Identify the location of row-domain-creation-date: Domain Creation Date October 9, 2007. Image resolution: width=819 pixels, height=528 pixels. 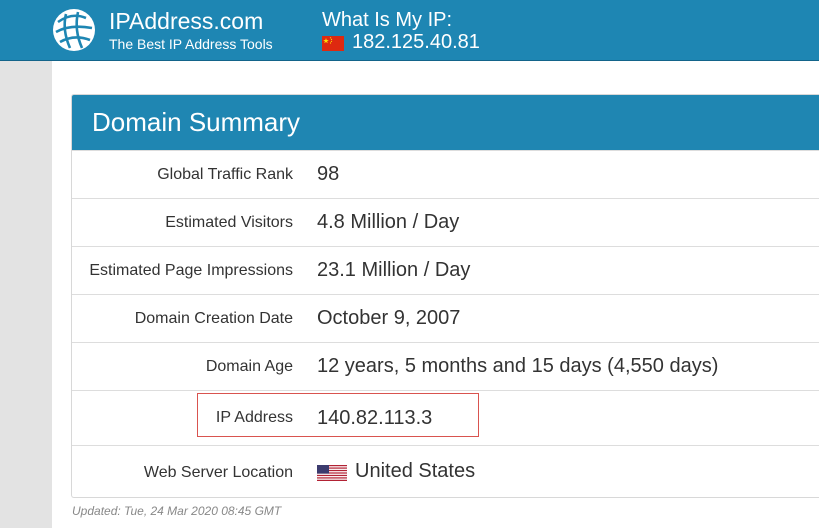
(445, 318).